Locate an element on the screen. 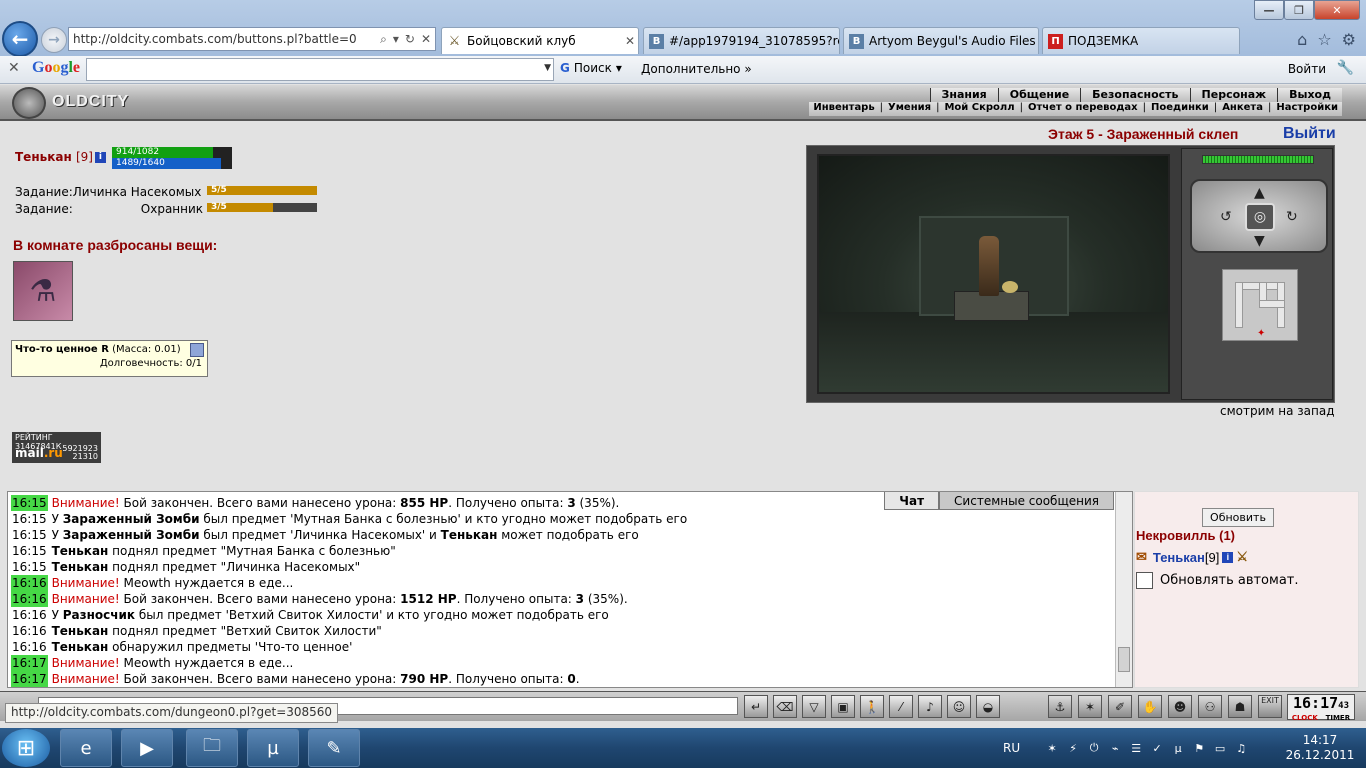 The image size is (1366, 768). translit-icon: ⁄ is located at coordinates (901, 706).